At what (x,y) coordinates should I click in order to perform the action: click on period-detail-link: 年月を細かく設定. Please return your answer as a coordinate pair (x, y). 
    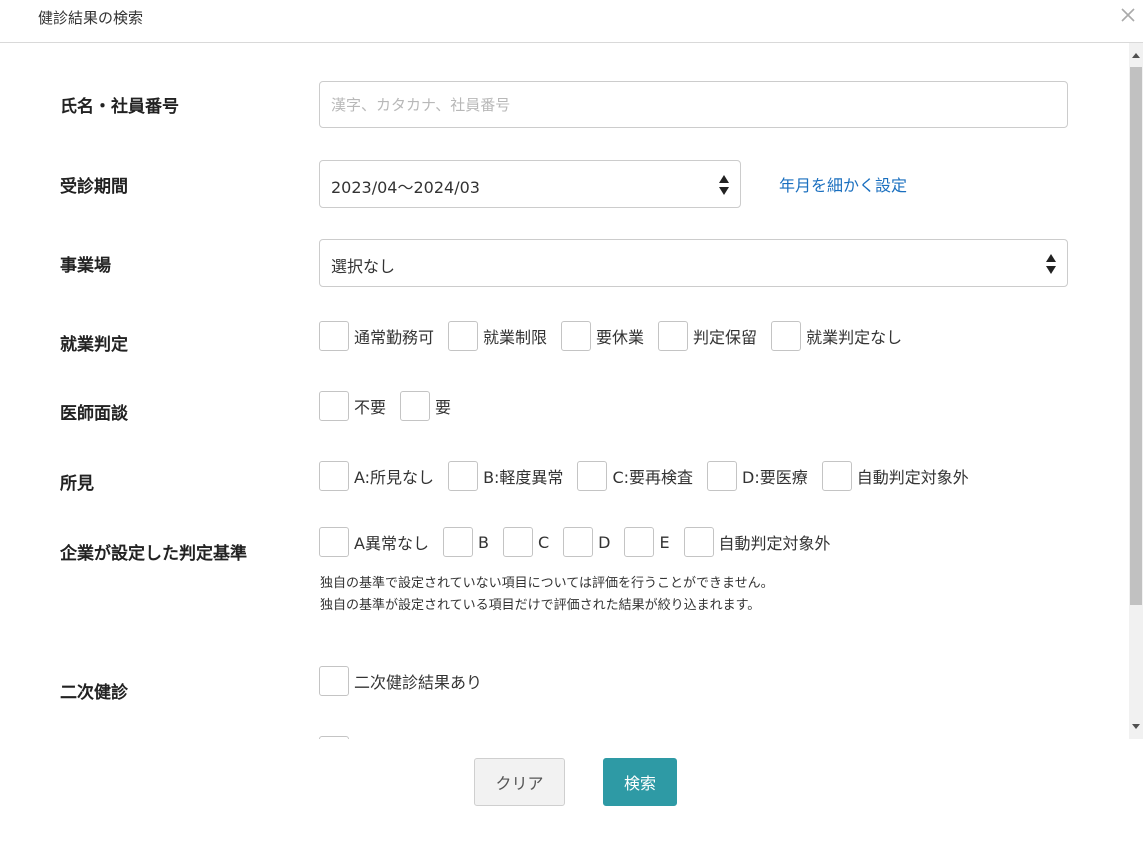
    Looking at the image, I should click on (843, 184).